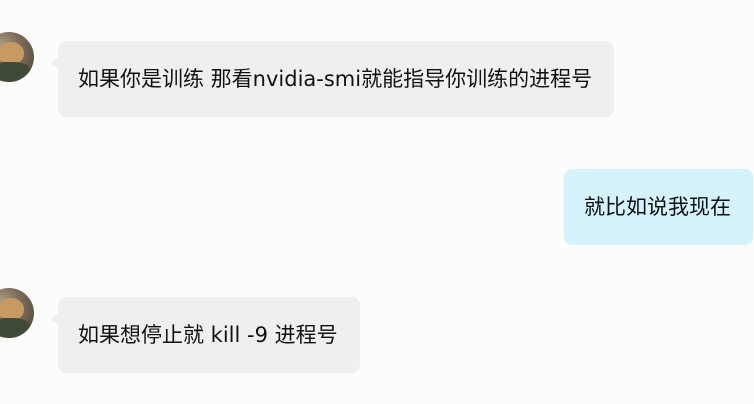 The height and width of the screenshot is (404, 754). I want to click on incoming-message-bubble: 如果想停止就 kill -9 进程号, so click(205, 335).